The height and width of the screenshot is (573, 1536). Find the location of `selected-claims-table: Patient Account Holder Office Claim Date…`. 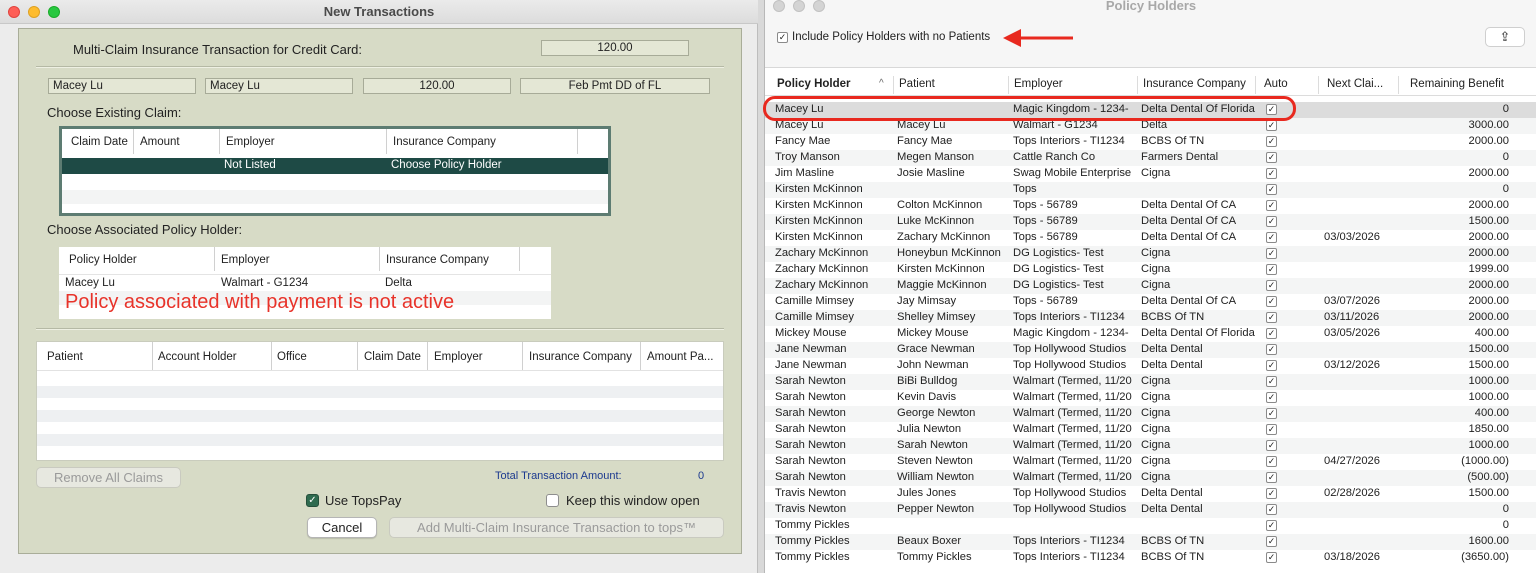

selected-claims-table: Patient Account Holder Office Claim Date… is located at coordinates (380, 401).